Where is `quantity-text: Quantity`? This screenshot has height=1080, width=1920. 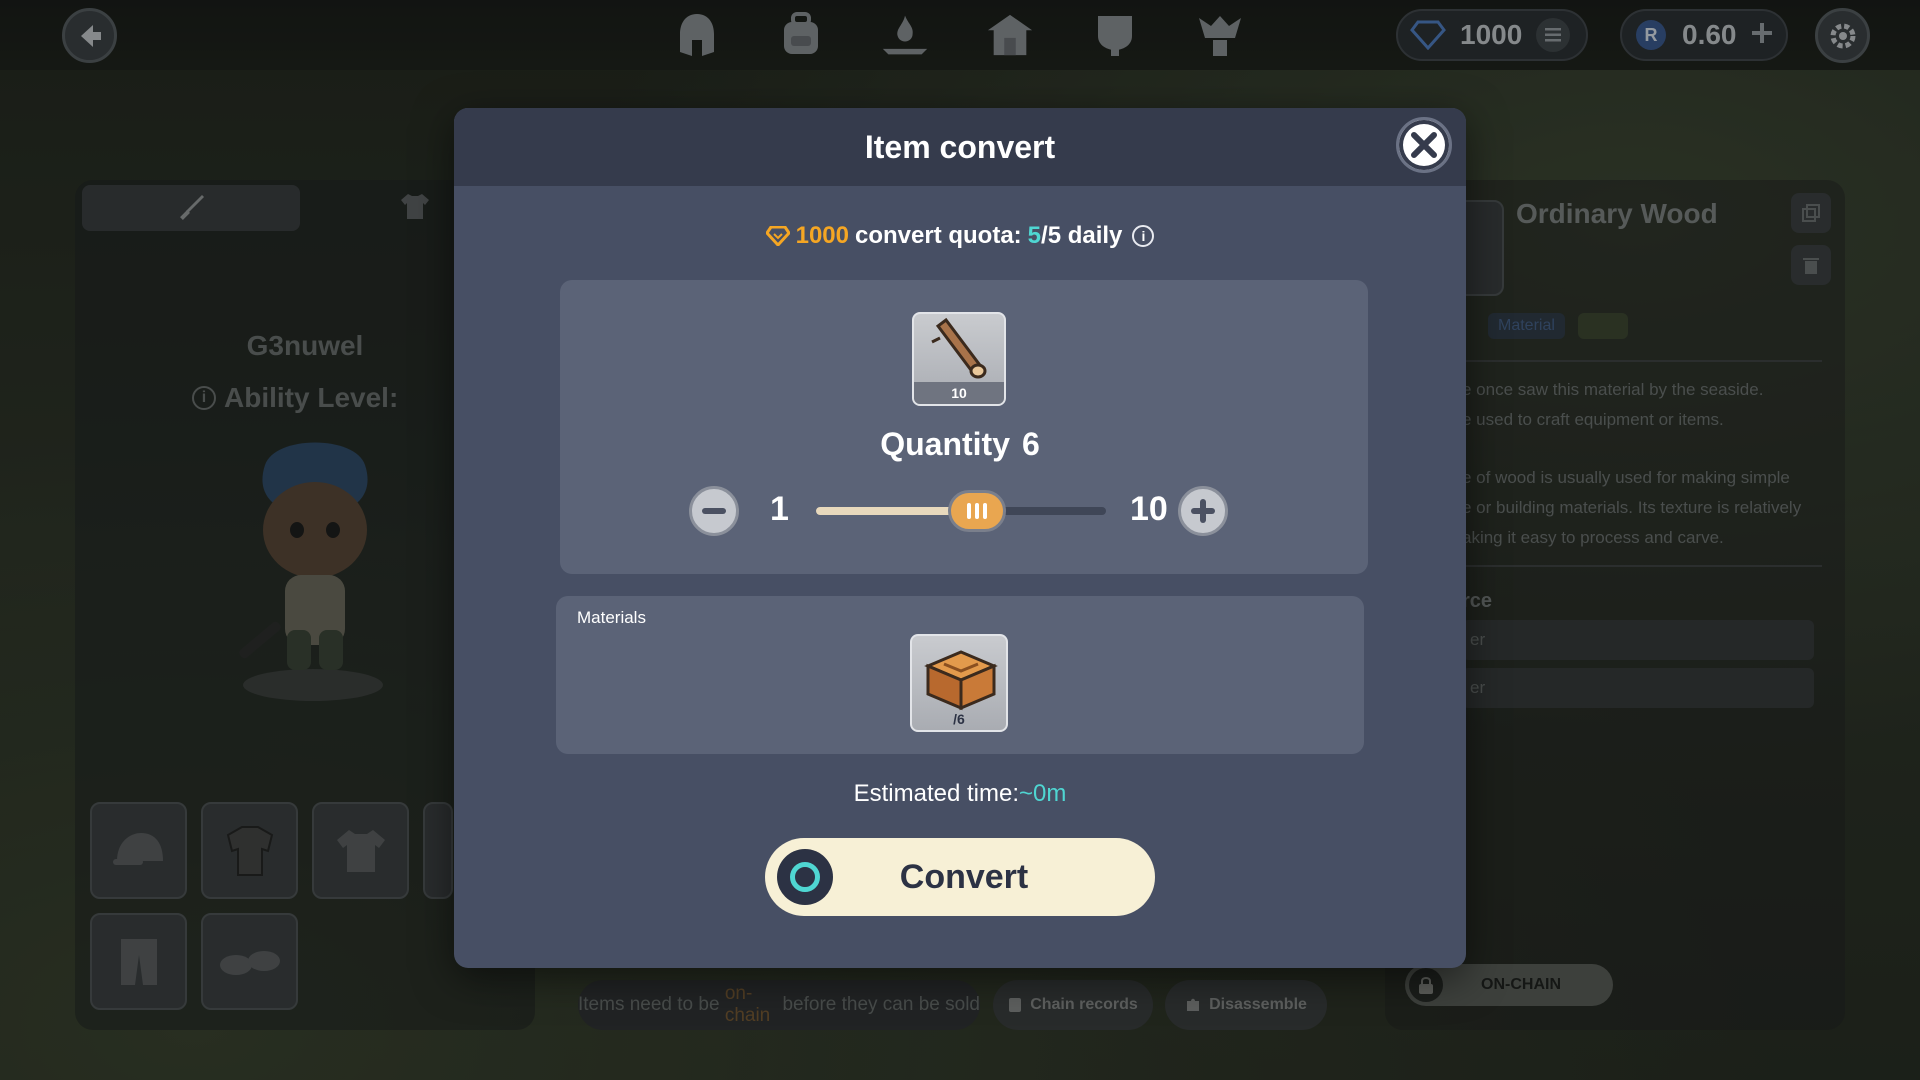
quantity-text: Quantity is located at coordinates (945, 444).